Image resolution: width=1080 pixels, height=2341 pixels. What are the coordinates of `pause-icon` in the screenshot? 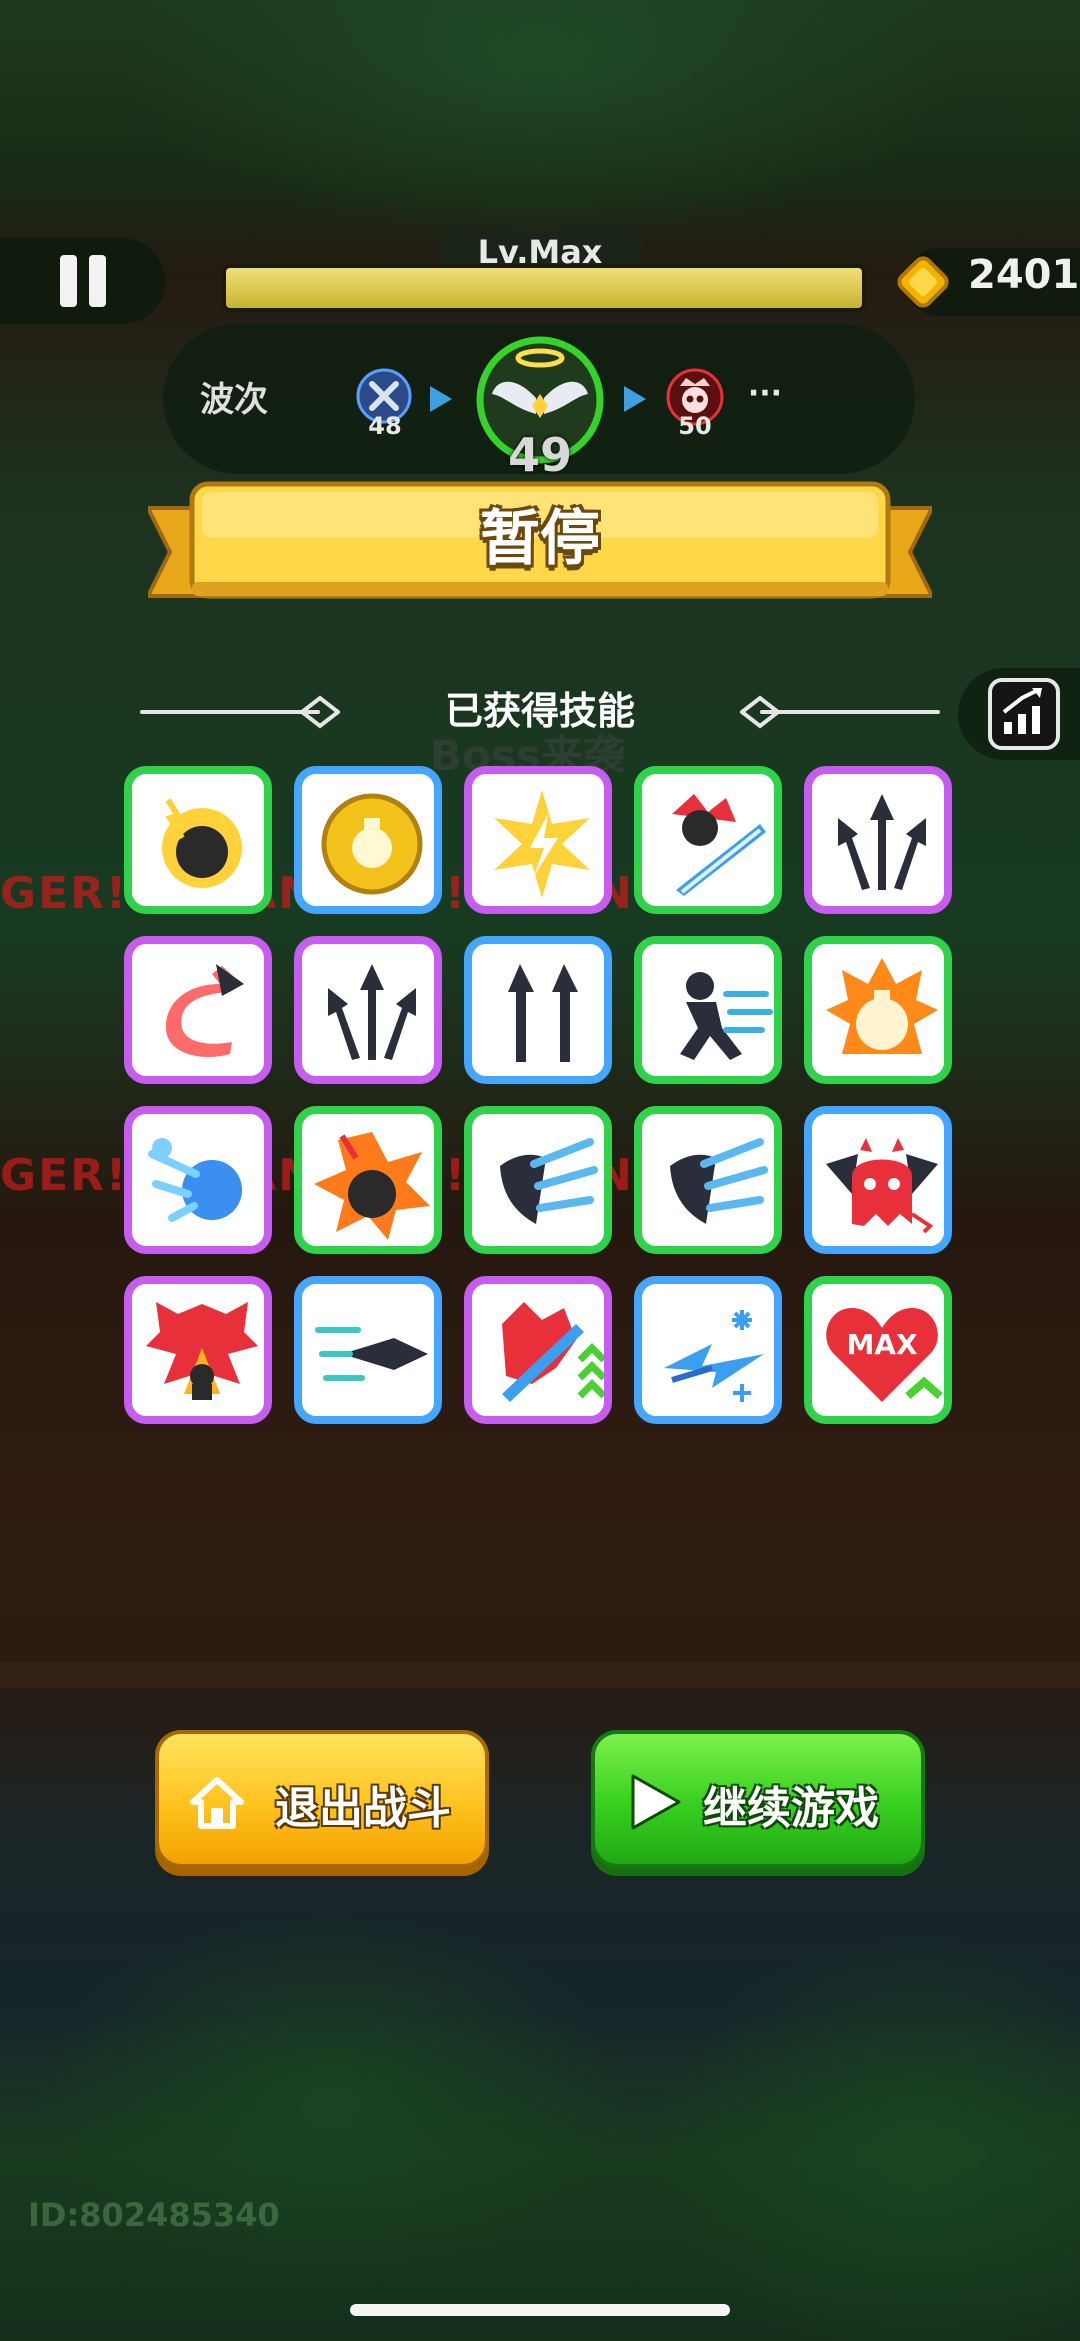 It's located at (68, 281).